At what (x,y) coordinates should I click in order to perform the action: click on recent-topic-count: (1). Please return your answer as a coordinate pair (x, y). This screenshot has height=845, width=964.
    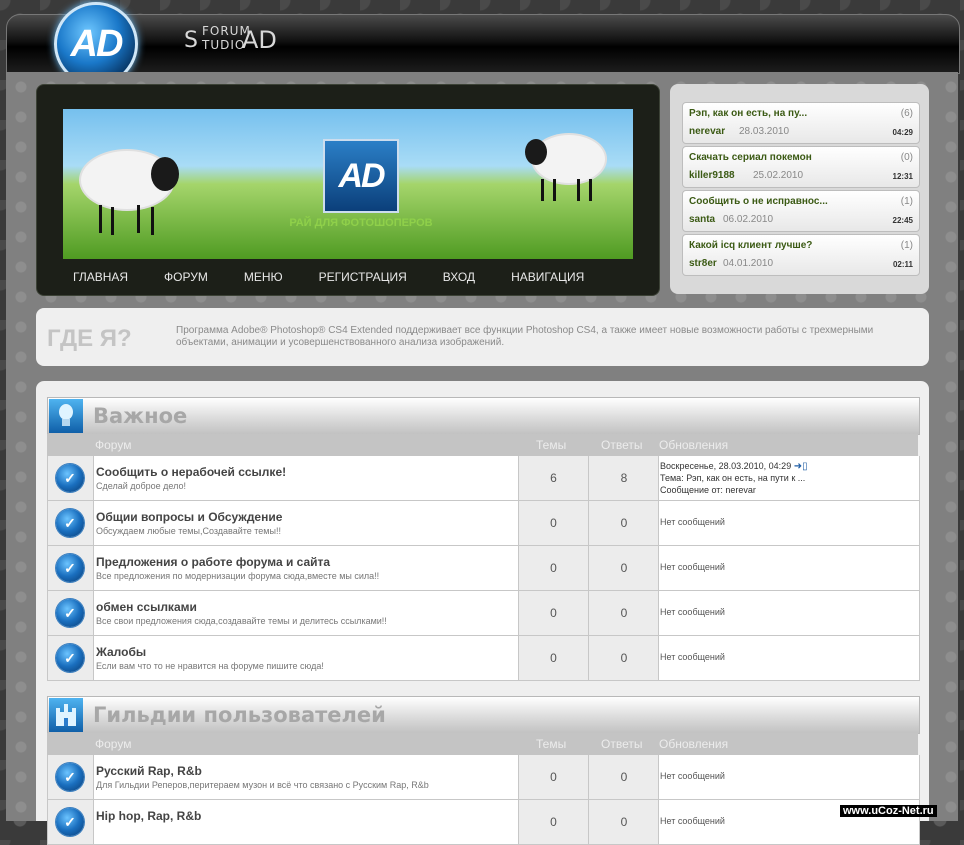
    Looking at the image, I should click on (906, 201).